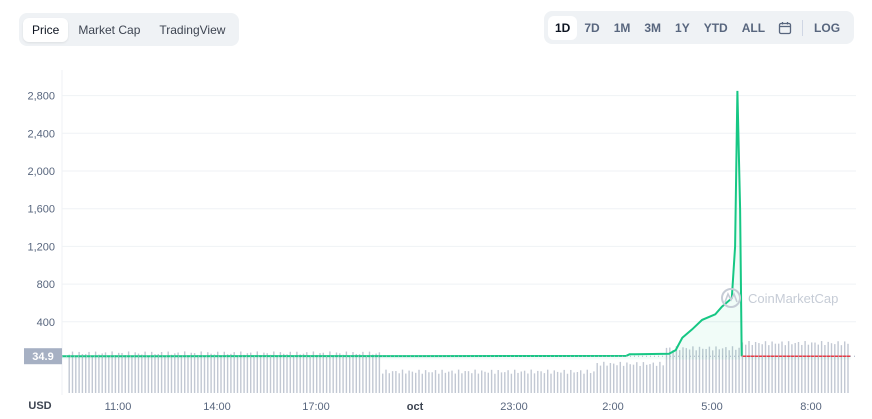 Image resolution: width=872 pixels, height=419 pixels. I want to click on x-tick-label: 5:00, so click(711, 407).